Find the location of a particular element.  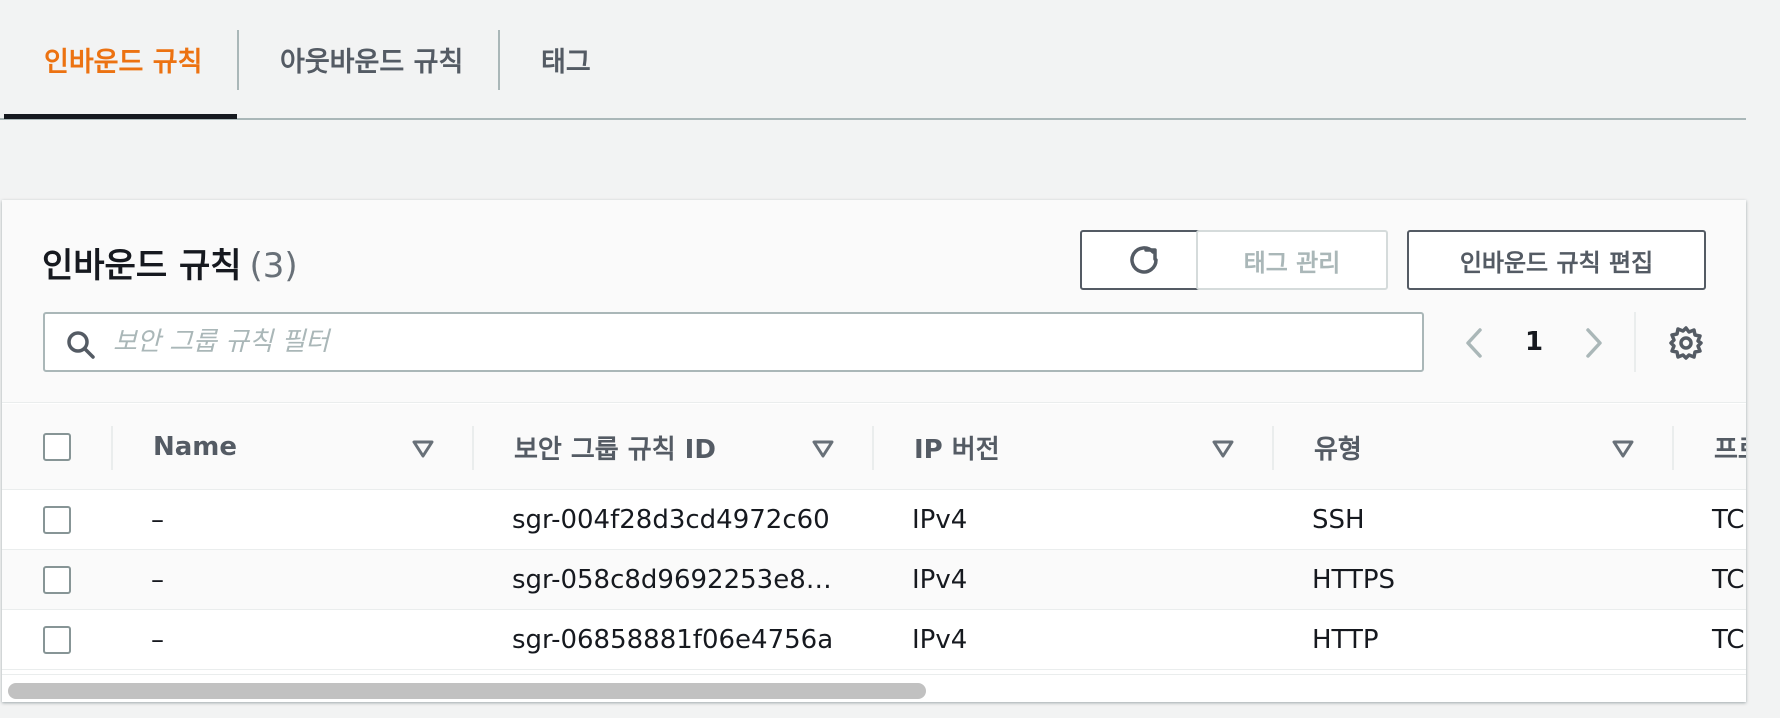

scrollbar-thumb is located at coordinates (467, 691).